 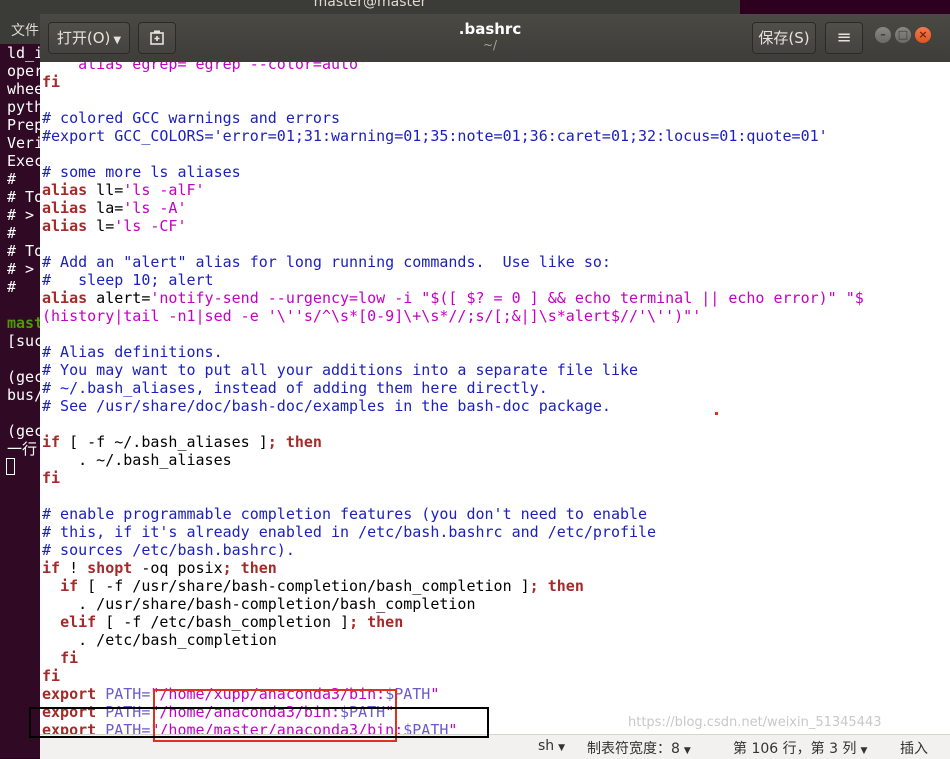 I want to click on code-token: -oq posix, so click(x=177, y=568).